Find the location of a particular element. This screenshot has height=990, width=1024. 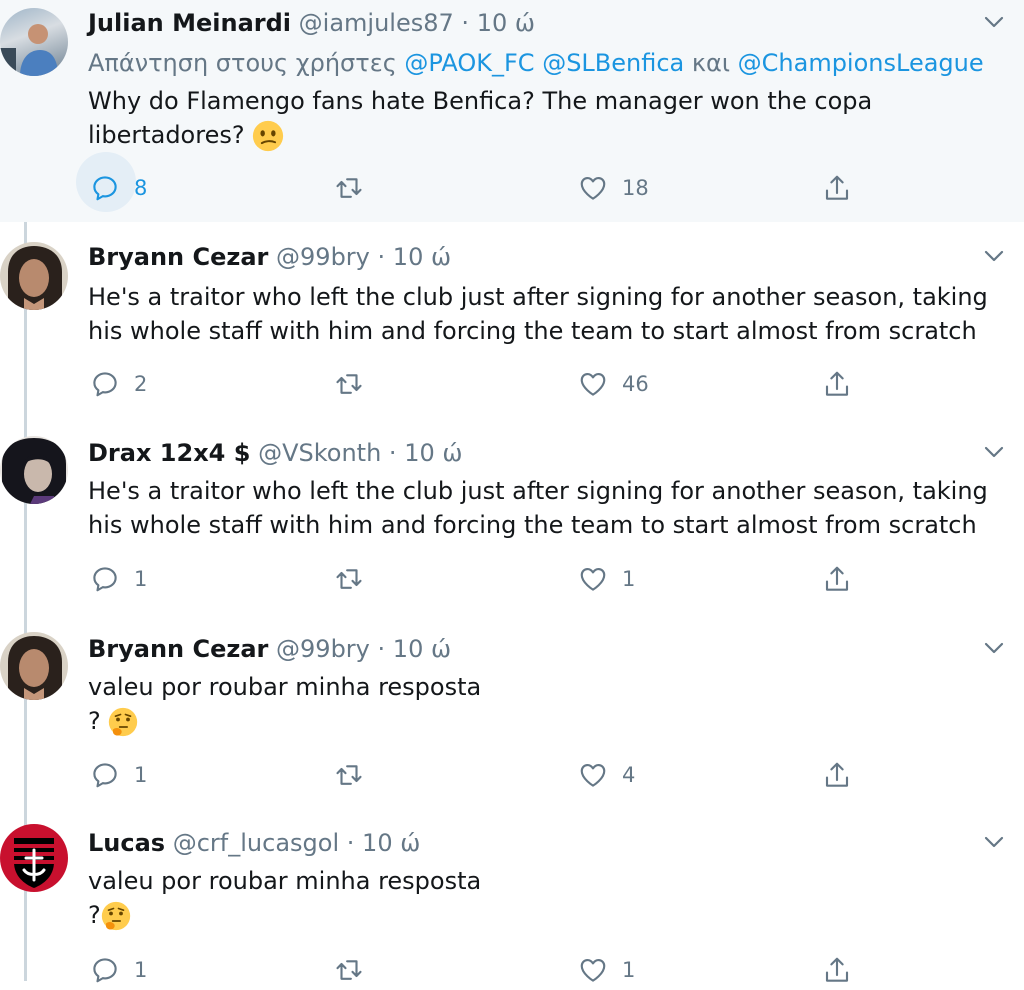

like-count: 4 is located at coordinates (629, 775).